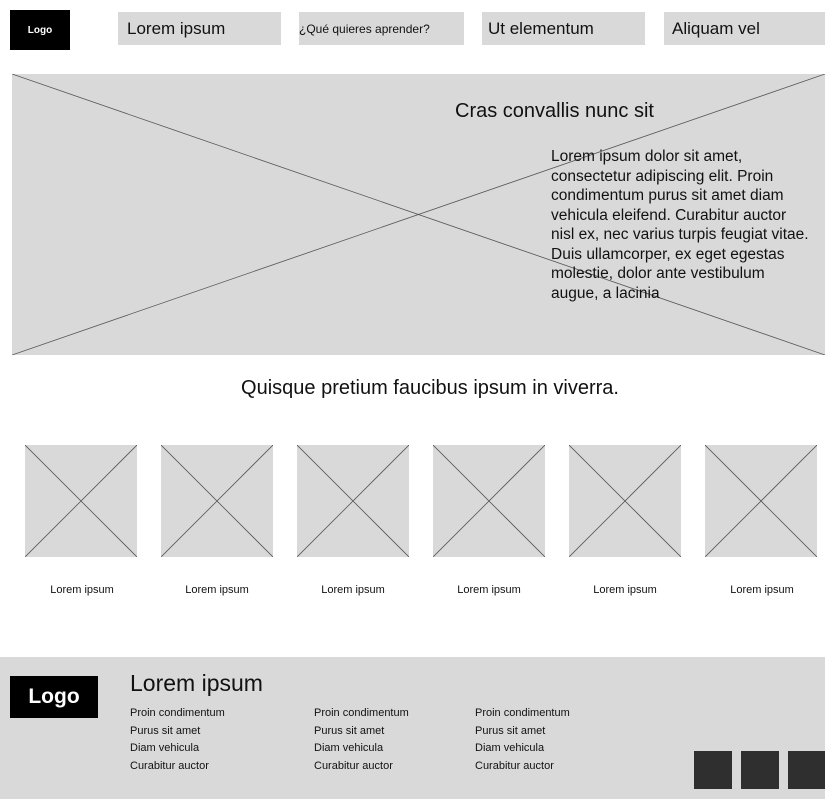 Image resolution: width=825 pixels, height=799 pixels. I want to click on card-label-6: Lorem ipsum, so click(758, 590).